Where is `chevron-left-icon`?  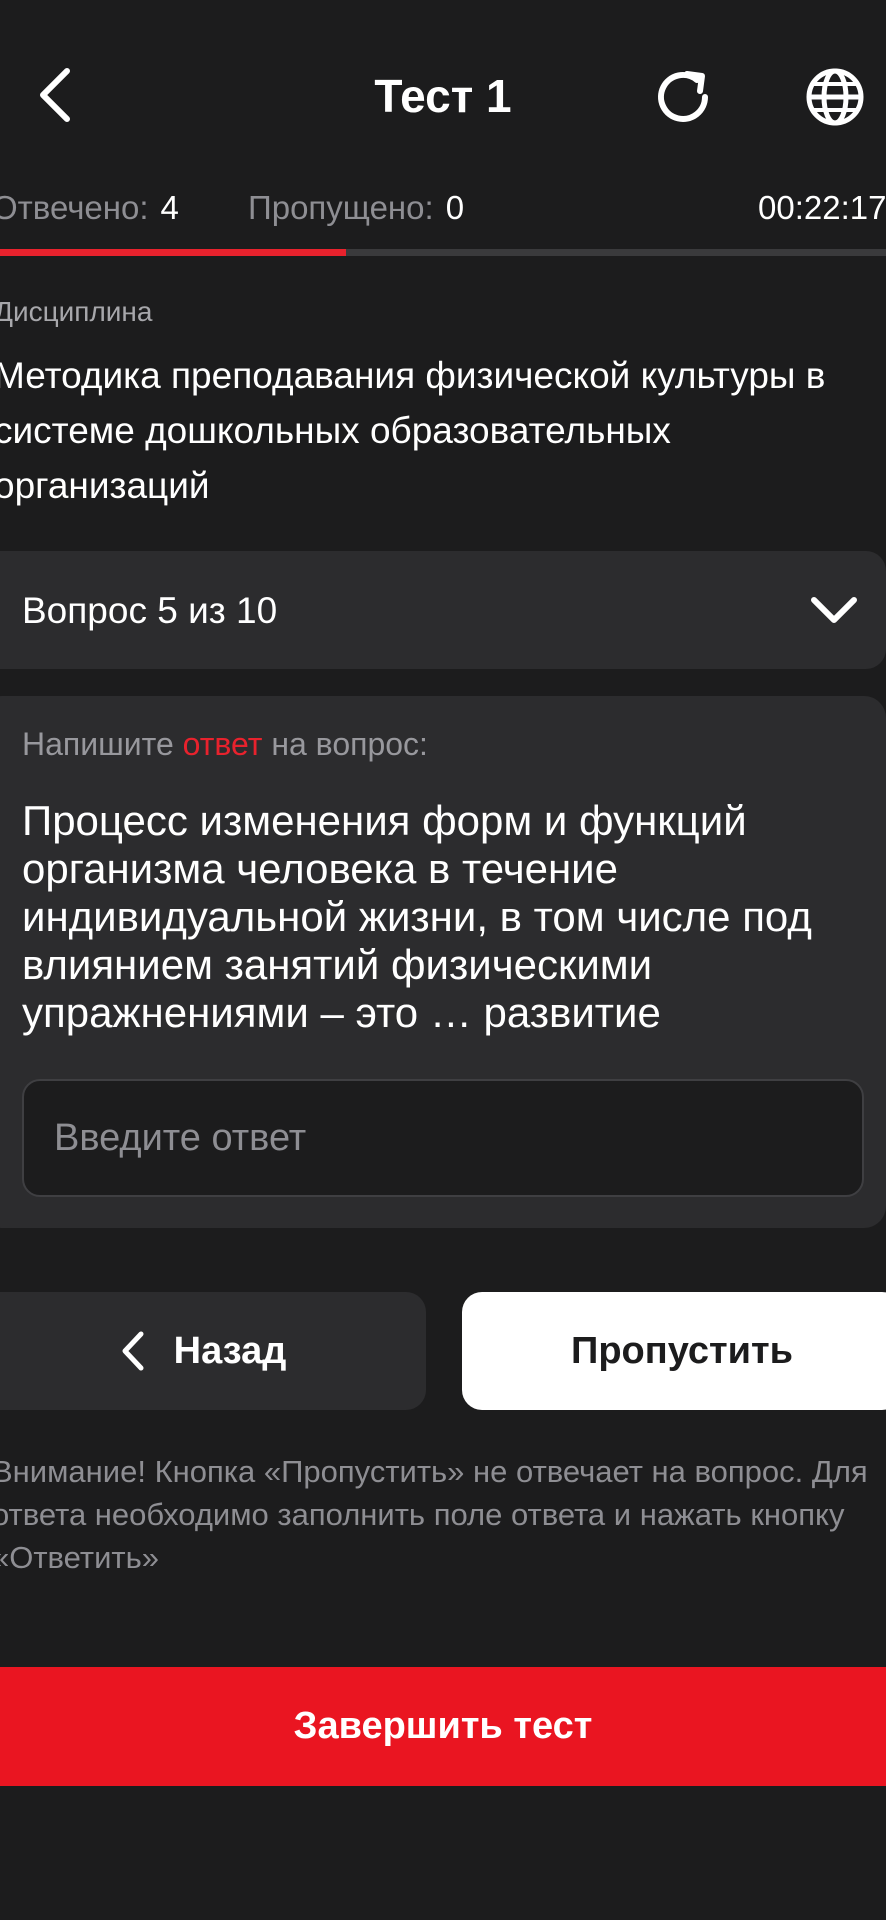 chevron-left-icon is located at coordinates (133, 1351).